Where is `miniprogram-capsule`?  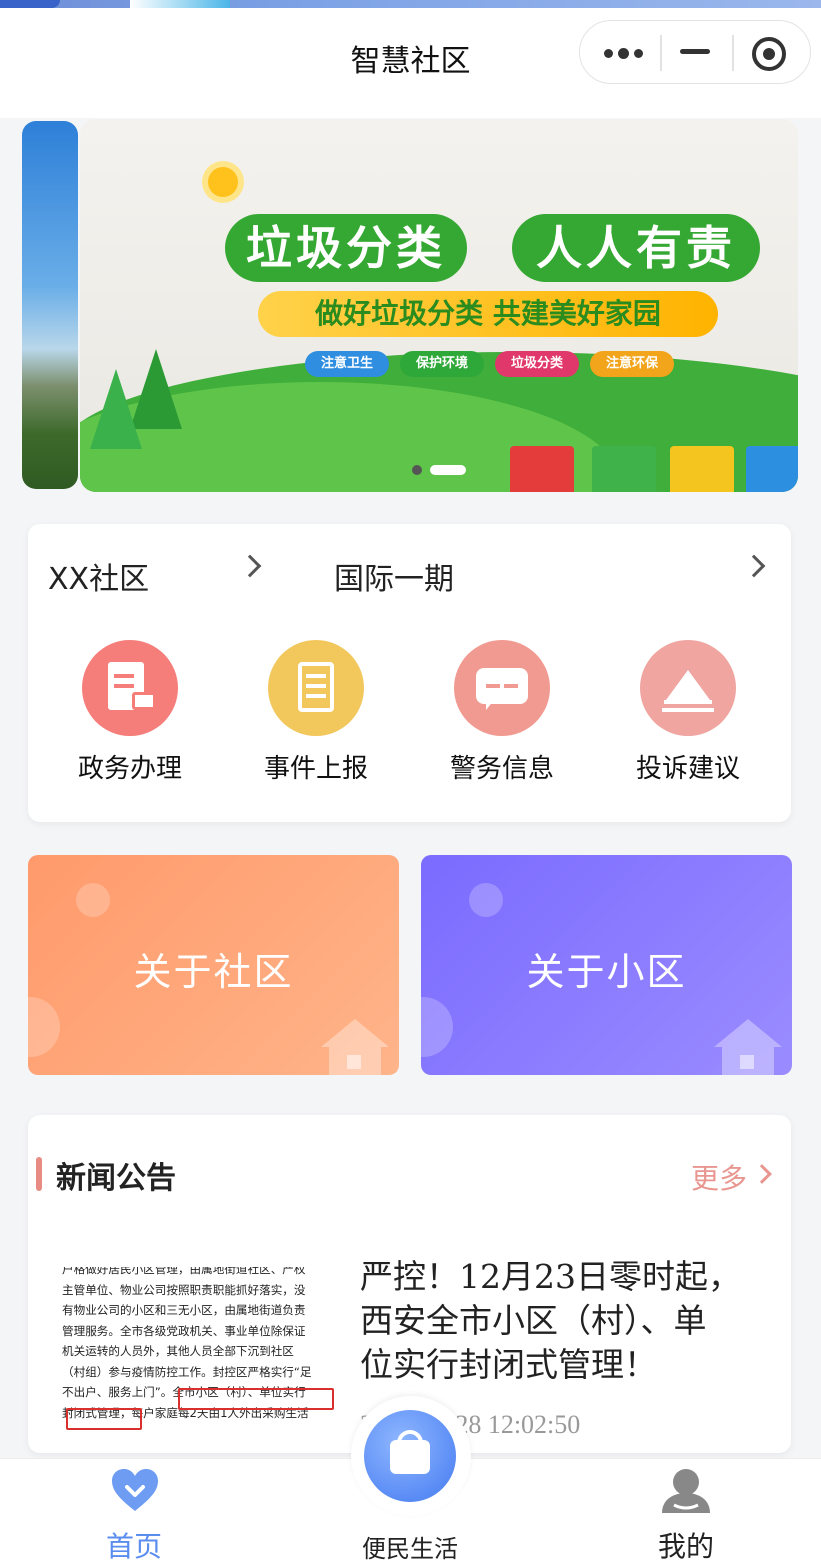 miniprogram-capsule is located at coordinates (695, 52).